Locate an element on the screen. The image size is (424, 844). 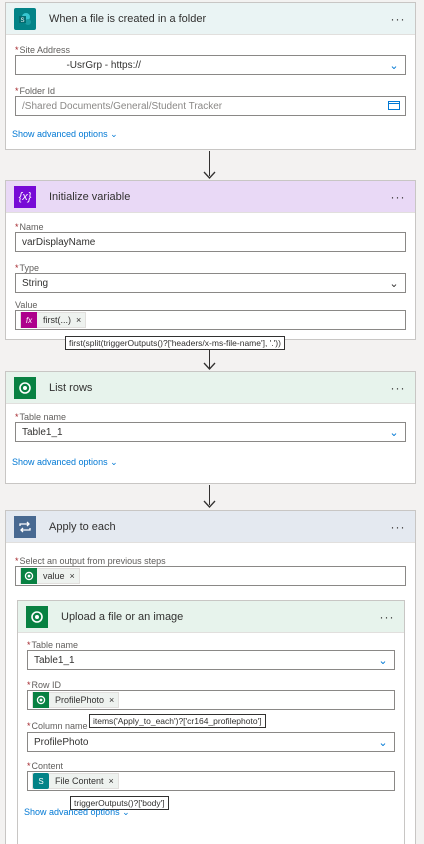
type-select: String ⌄ is located at coordinates (210, 283).